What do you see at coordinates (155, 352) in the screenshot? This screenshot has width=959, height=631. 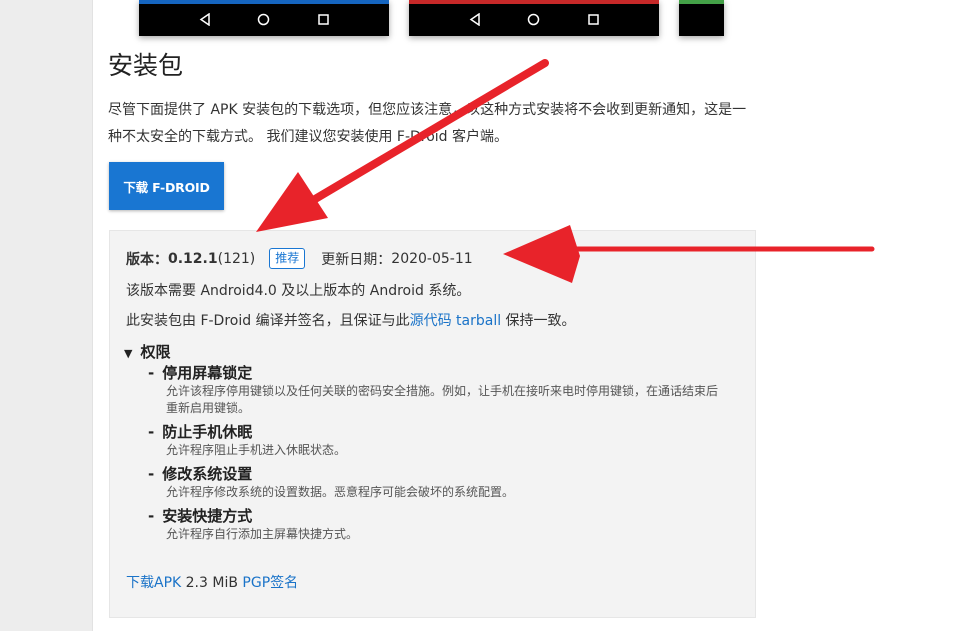 I see `permissions-heading: 权限` at bounding box center [155, 352].